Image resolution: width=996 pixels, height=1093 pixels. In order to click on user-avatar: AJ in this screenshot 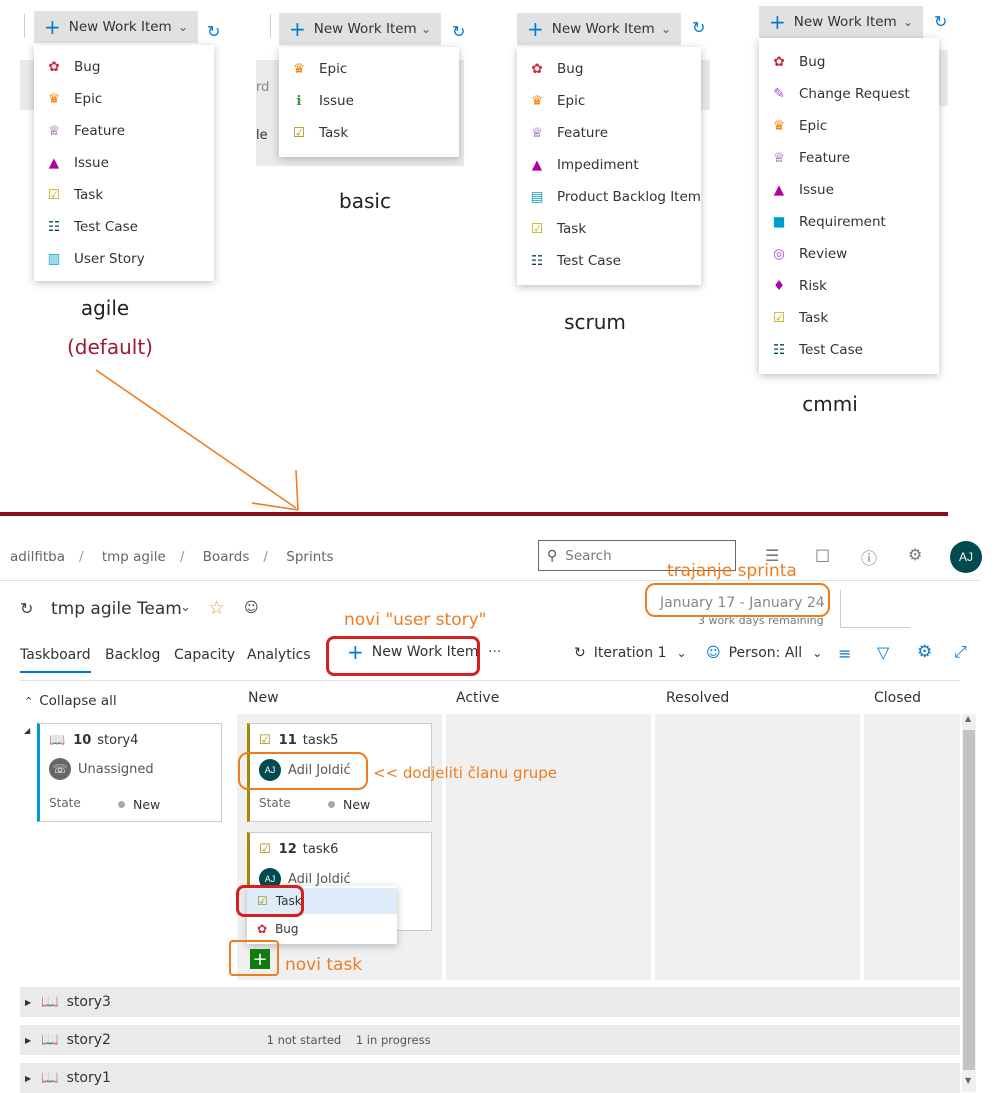, I will do `click(966, 557)`.